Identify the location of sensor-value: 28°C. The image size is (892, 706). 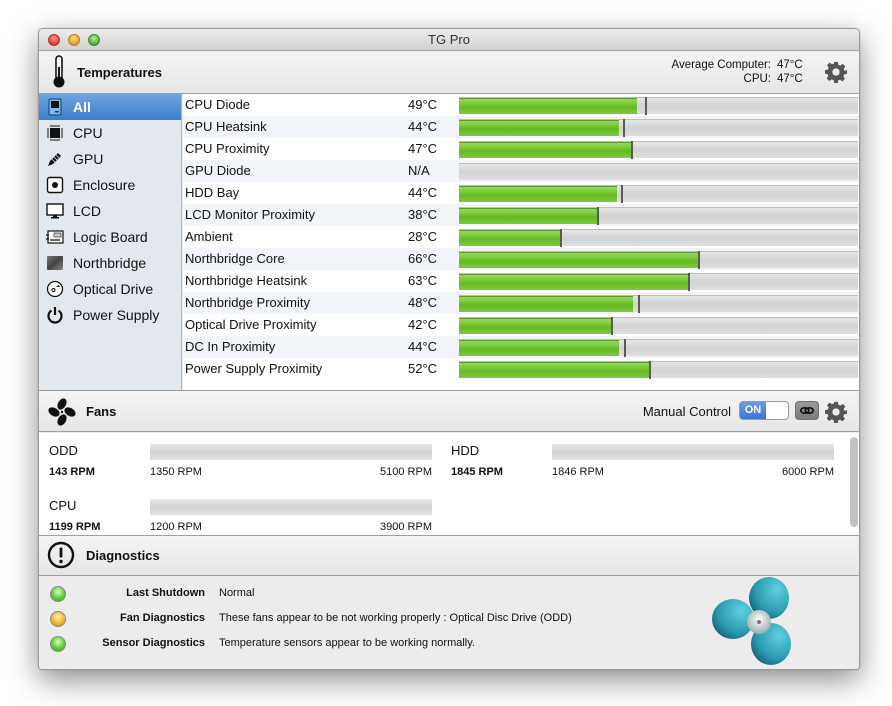
(423, 236).